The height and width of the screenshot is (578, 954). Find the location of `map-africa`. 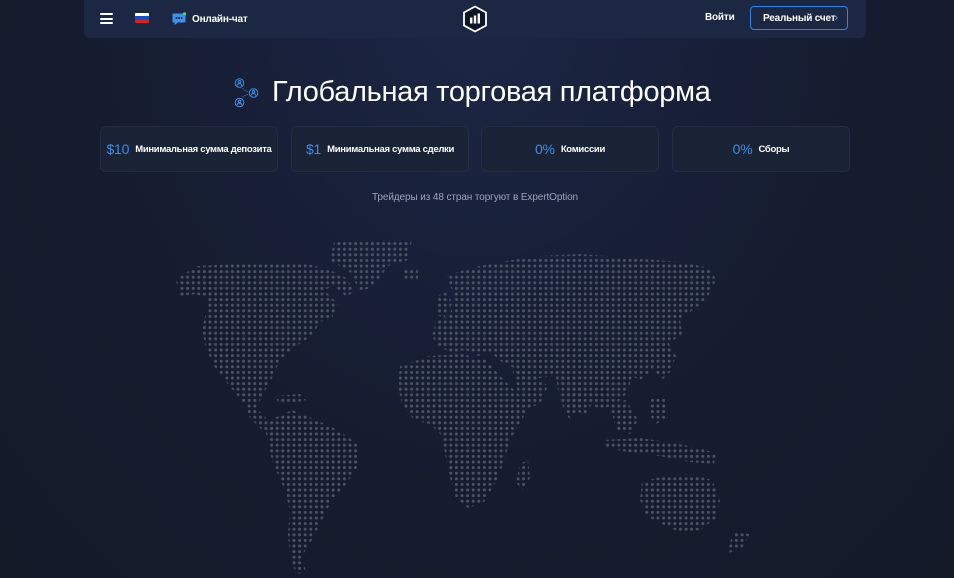

map-africa is located at coordinates (464, 431).